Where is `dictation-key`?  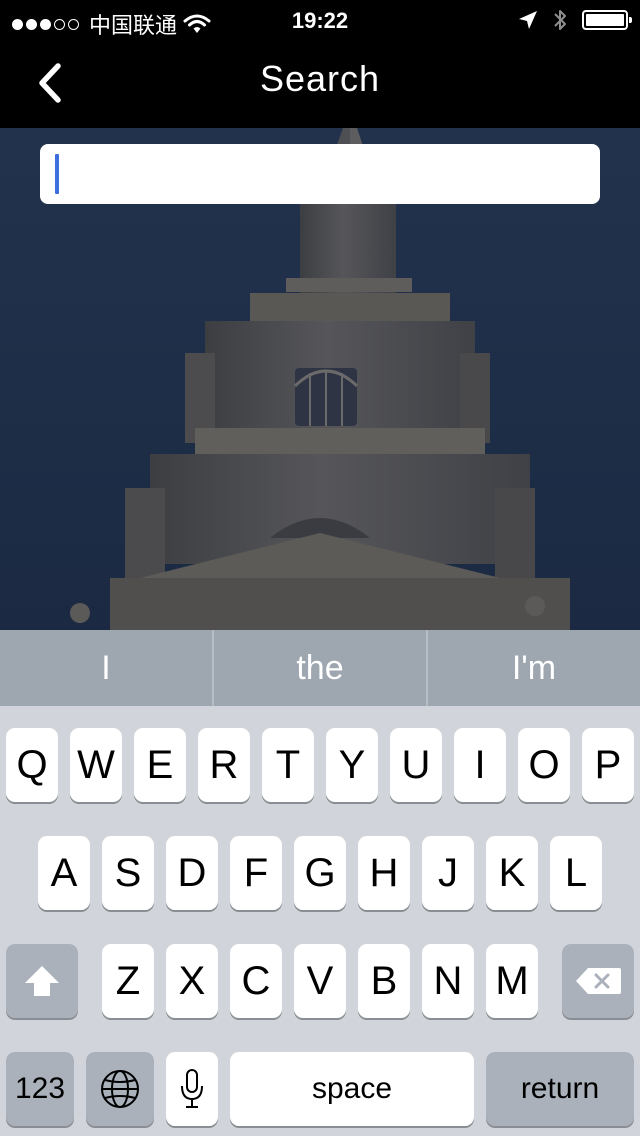 dictation-key is located at coordinates (192, 1089).